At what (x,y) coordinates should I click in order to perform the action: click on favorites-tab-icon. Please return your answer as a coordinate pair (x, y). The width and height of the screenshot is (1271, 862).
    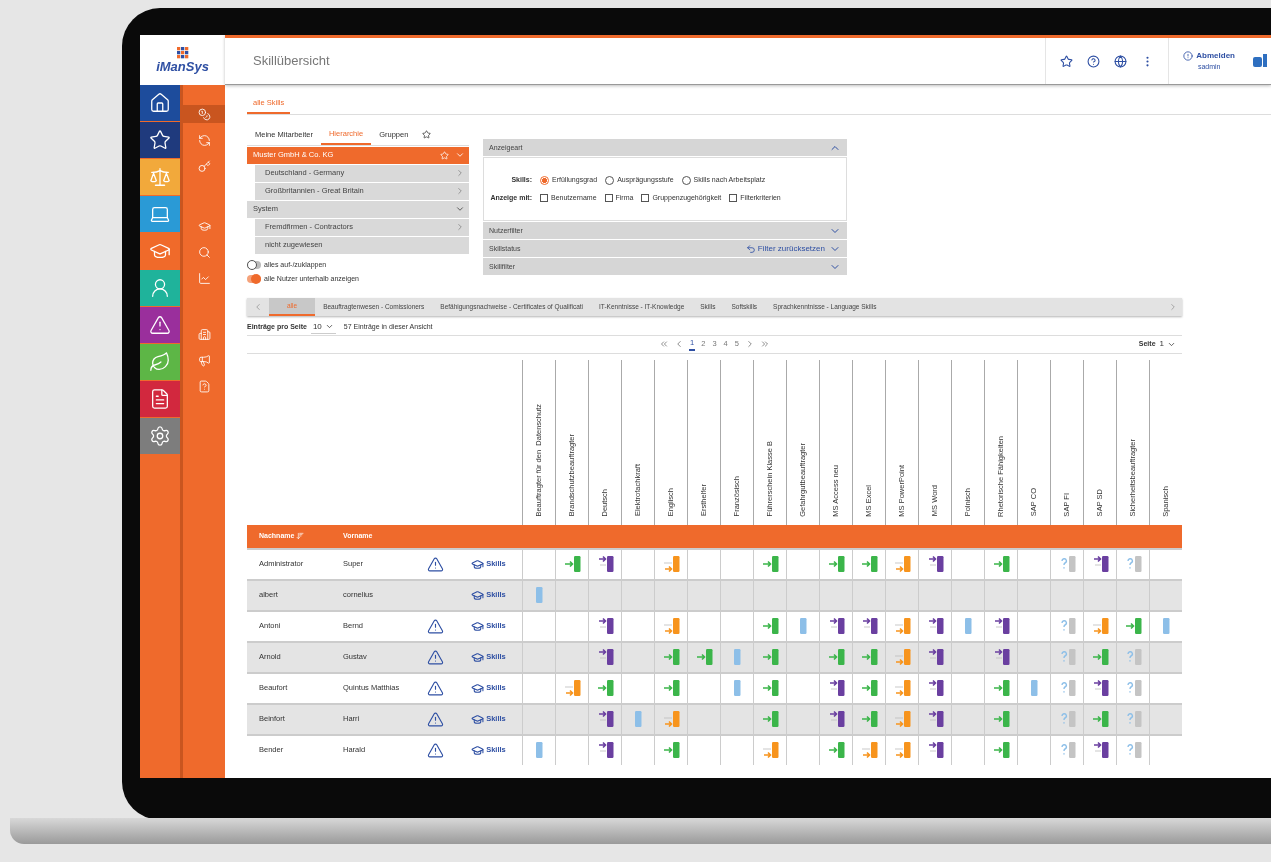
    Looking at the image, I should click on (427, 135).